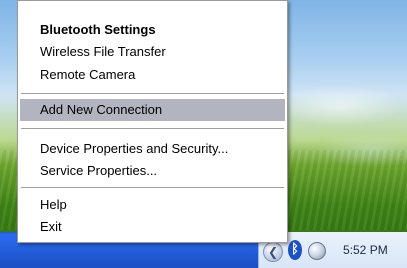 The height and width of the screenshot is (268, 407). What do you see at coordinates (152, 227) in the screenshot?
I see `menu-item-exit: Exit` at bounding box center [152, 227].